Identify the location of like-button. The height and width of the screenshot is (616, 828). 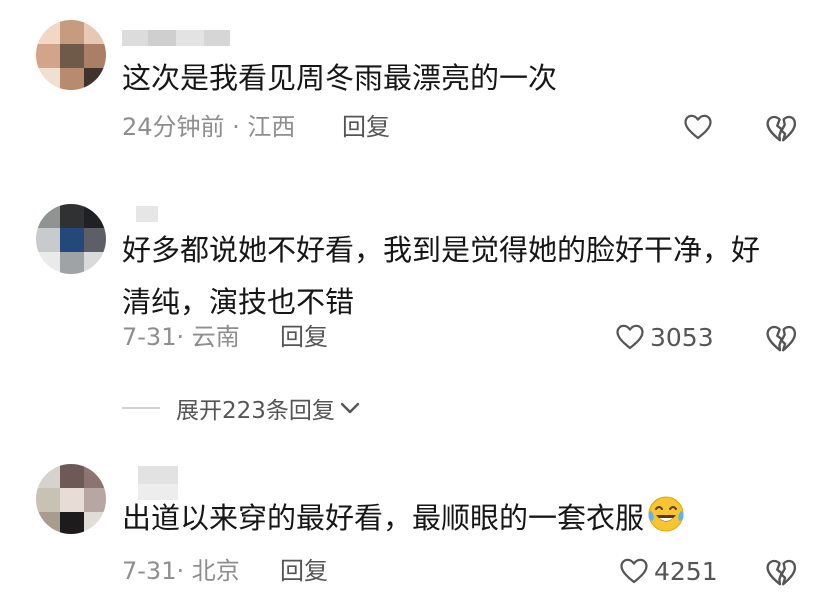
(701, 127).